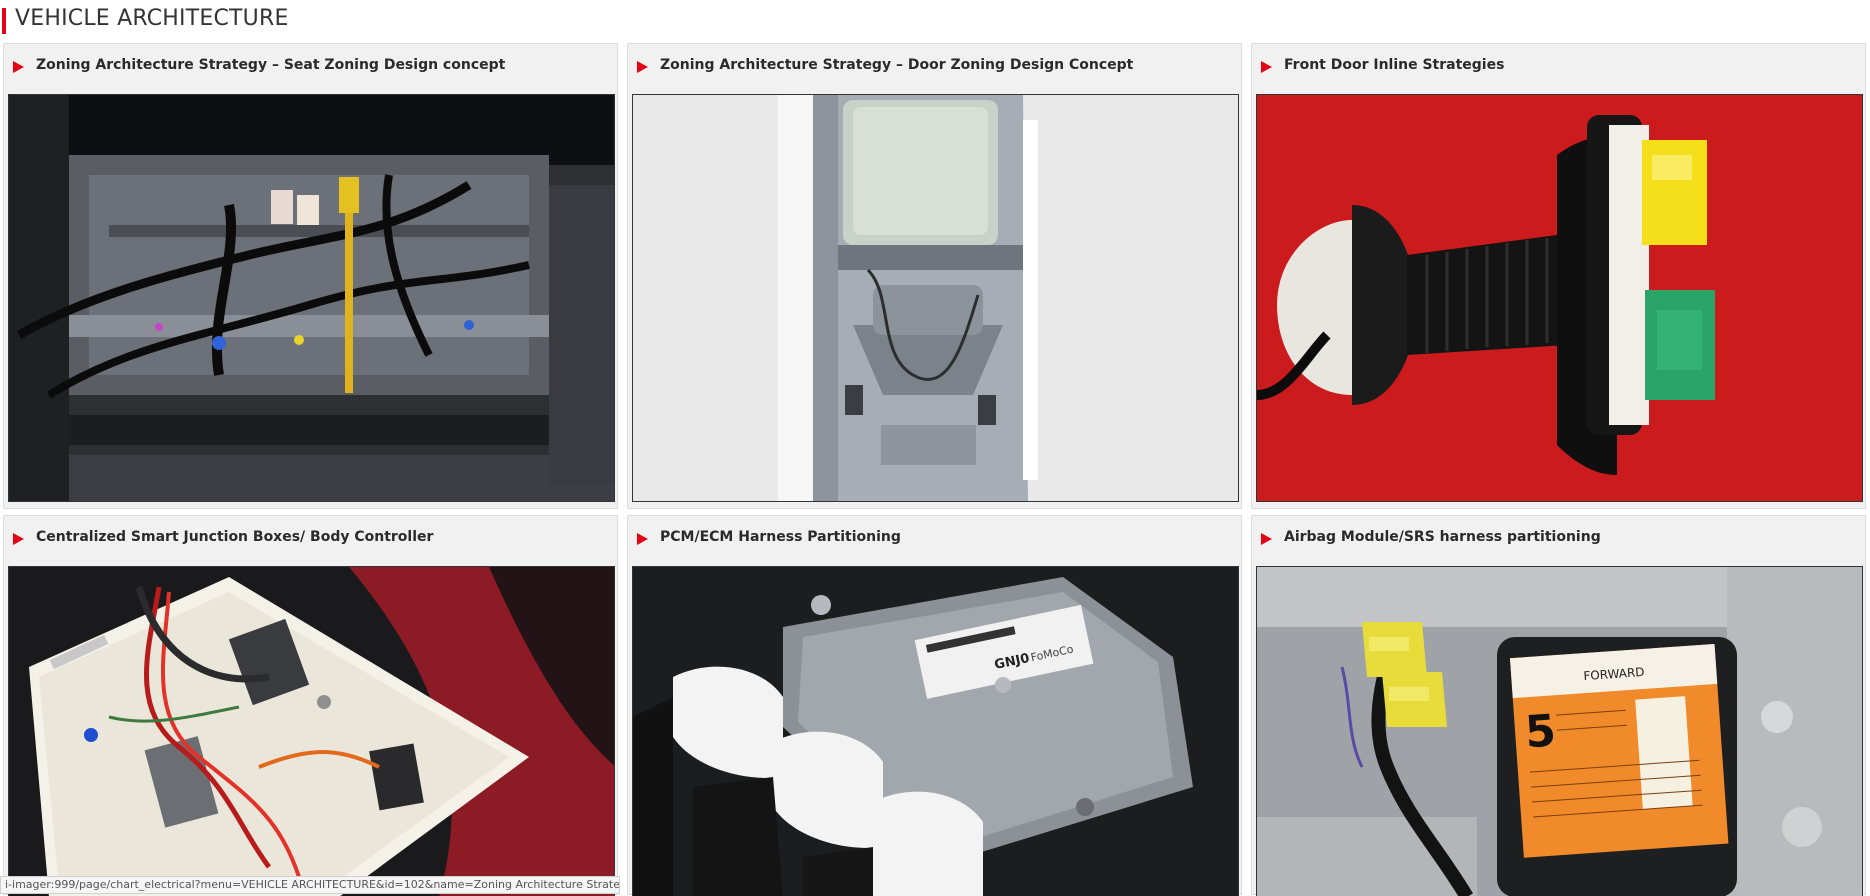 The width and height of the screenshot is (1870, 896). I want to click on card-pcm-ecm: PCM/ECM Harness Partitioning GNJ0 FoMoCo, so click(934, 705).